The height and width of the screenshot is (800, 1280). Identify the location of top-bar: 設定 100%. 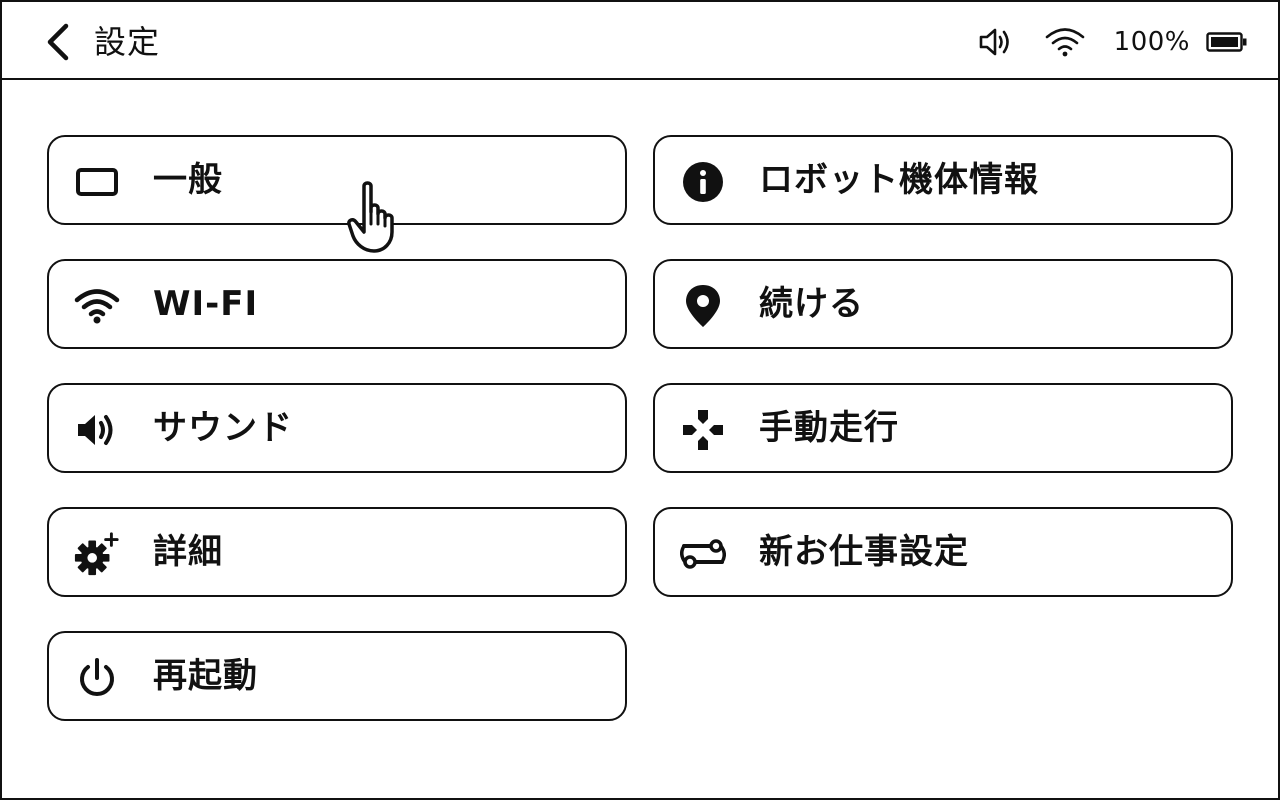
(640, 41).